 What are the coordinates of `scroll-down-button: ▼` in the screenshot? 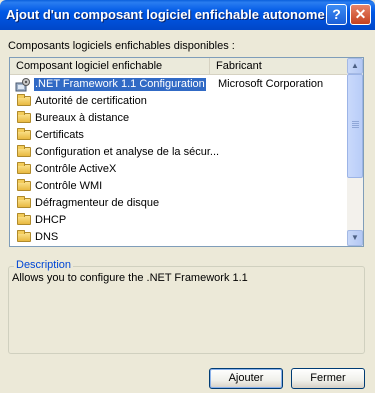 It's located at (355, 238).